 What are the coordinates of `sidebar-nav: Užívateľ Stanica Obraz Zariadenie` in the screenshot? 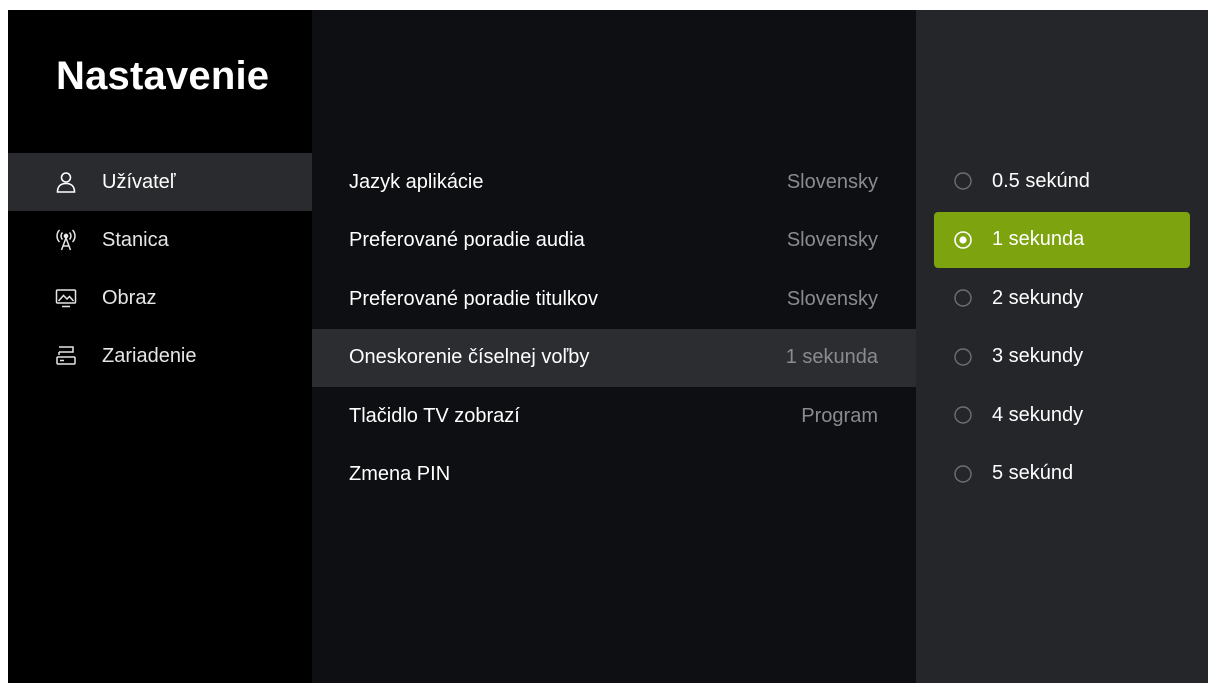 It's located at (160, 269).